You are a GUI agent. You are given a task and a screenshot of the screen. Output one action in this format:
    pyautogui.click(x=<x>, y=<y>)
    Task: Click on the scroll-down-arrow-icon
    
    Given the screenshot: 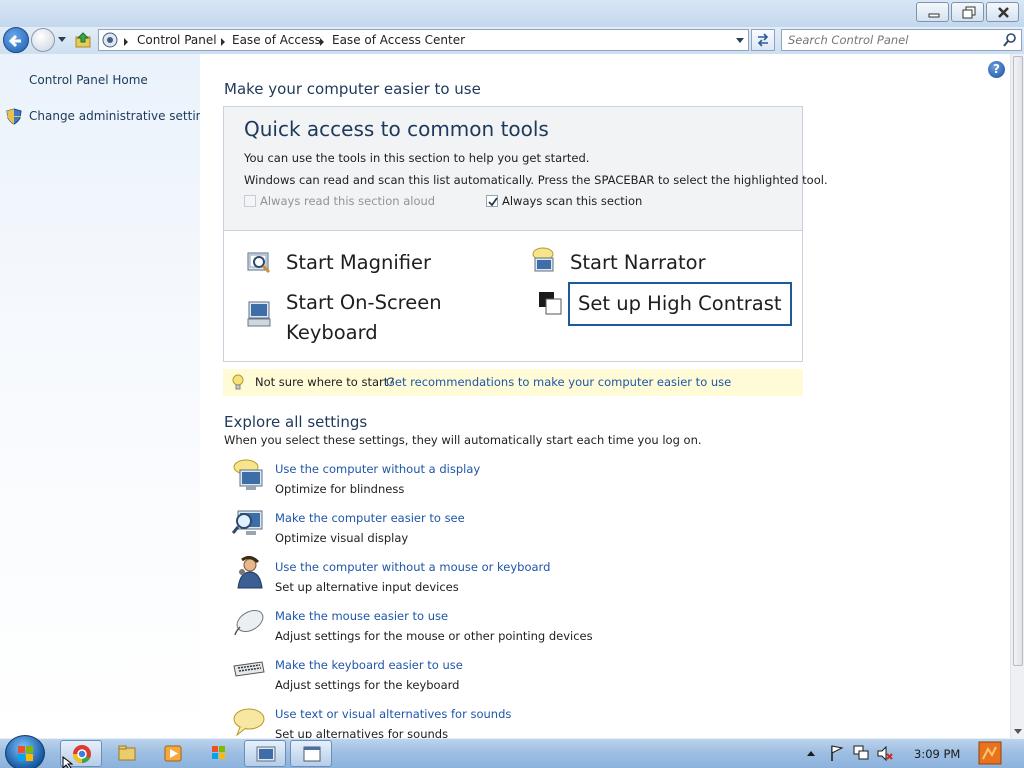 What is the action you would take?
    pyautogui.click(x=1018, y=731)
    